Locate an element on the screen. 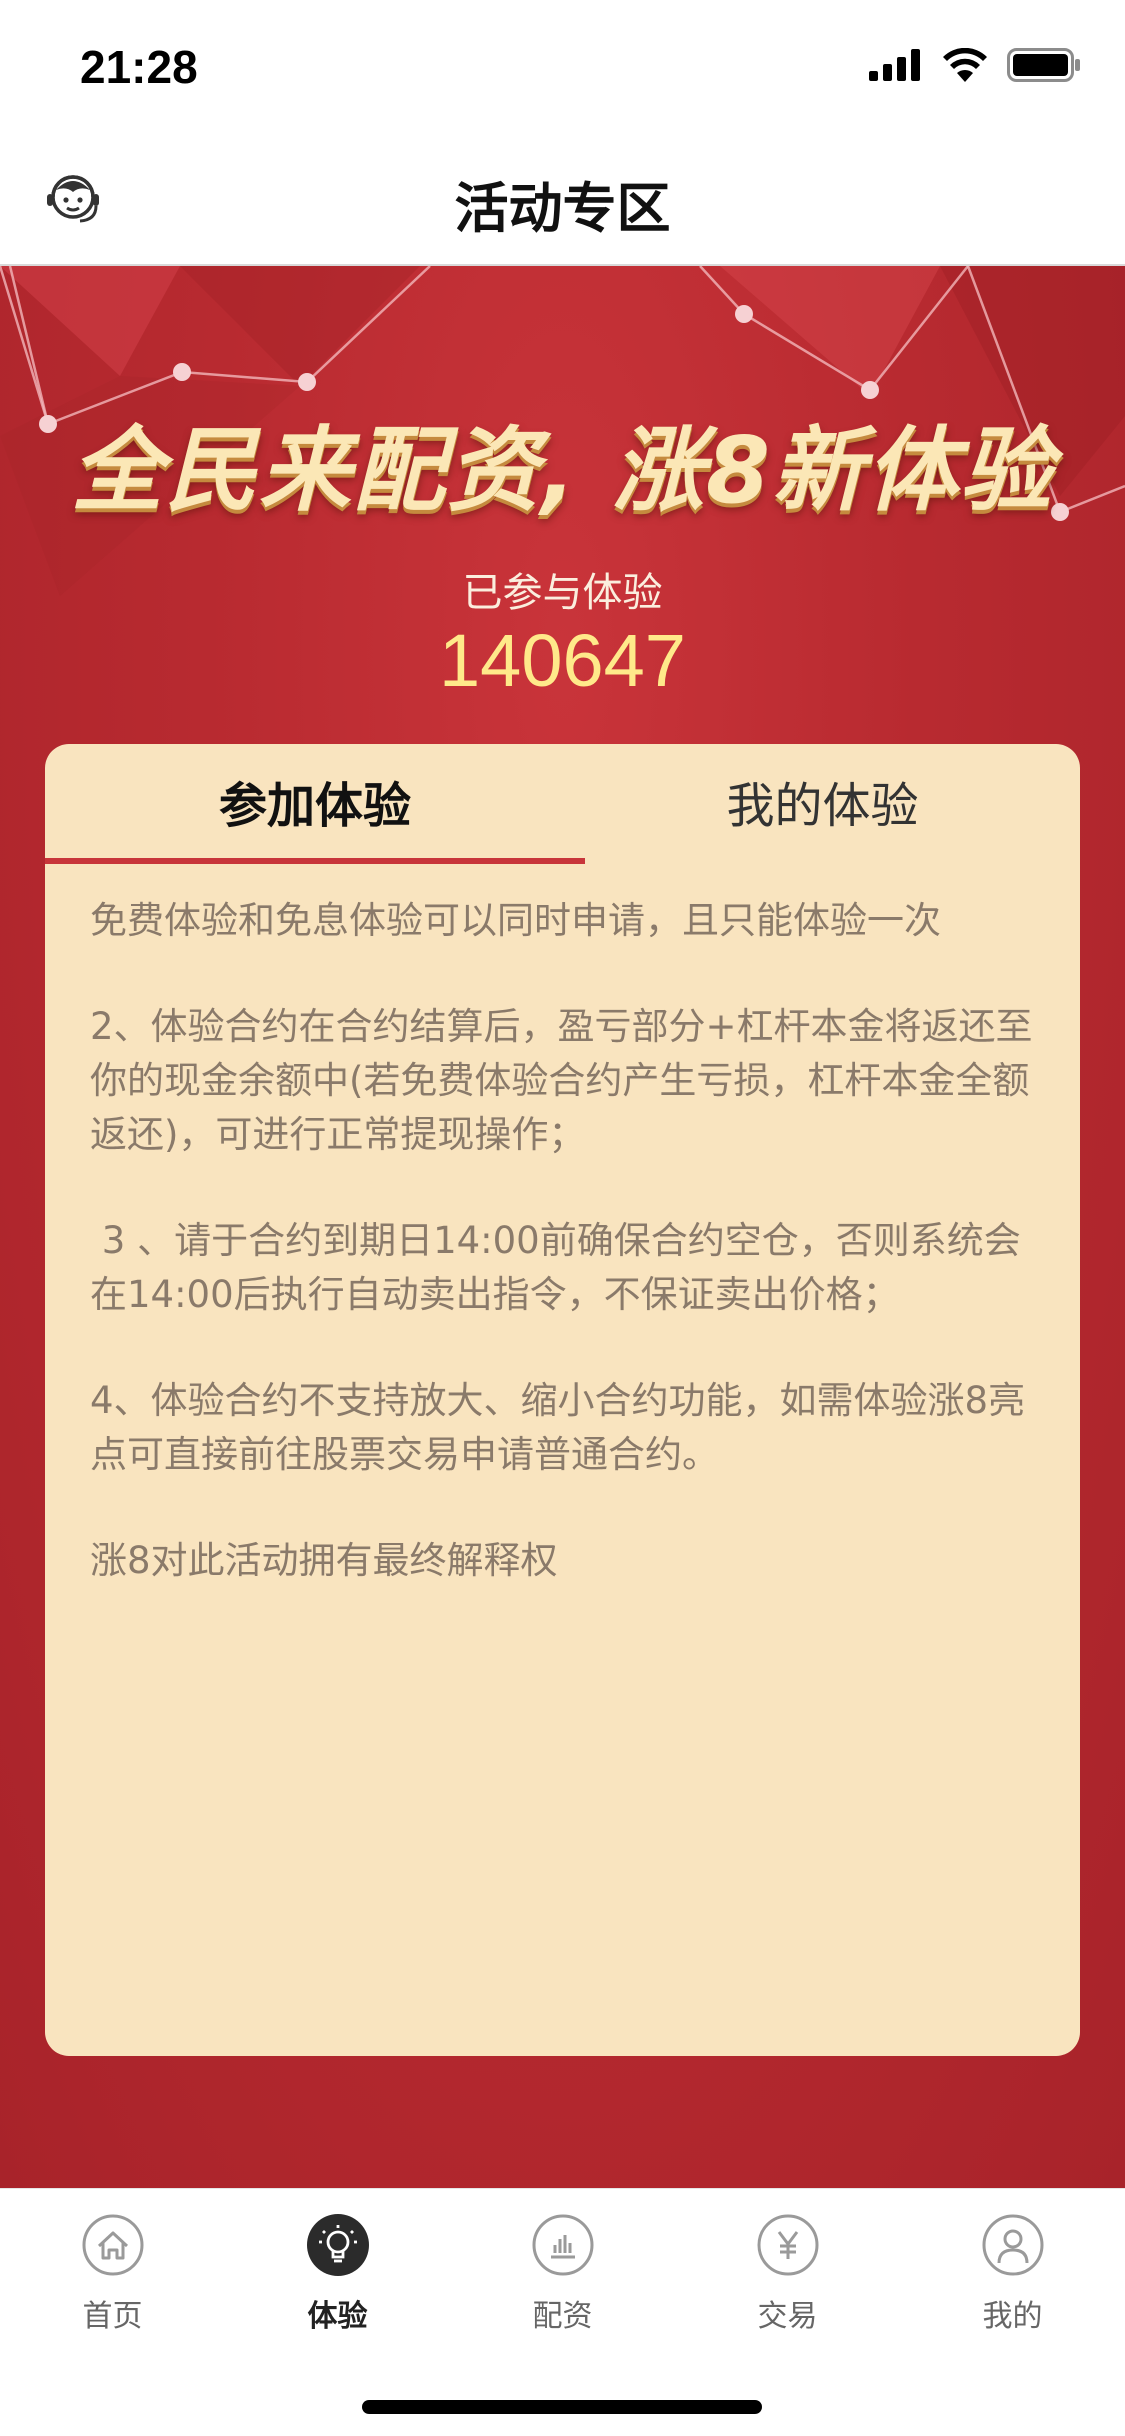 This screenshot has height=2436, width=1125. tabbar-label-funding: 配资 is located at coordinates (562, 2316).